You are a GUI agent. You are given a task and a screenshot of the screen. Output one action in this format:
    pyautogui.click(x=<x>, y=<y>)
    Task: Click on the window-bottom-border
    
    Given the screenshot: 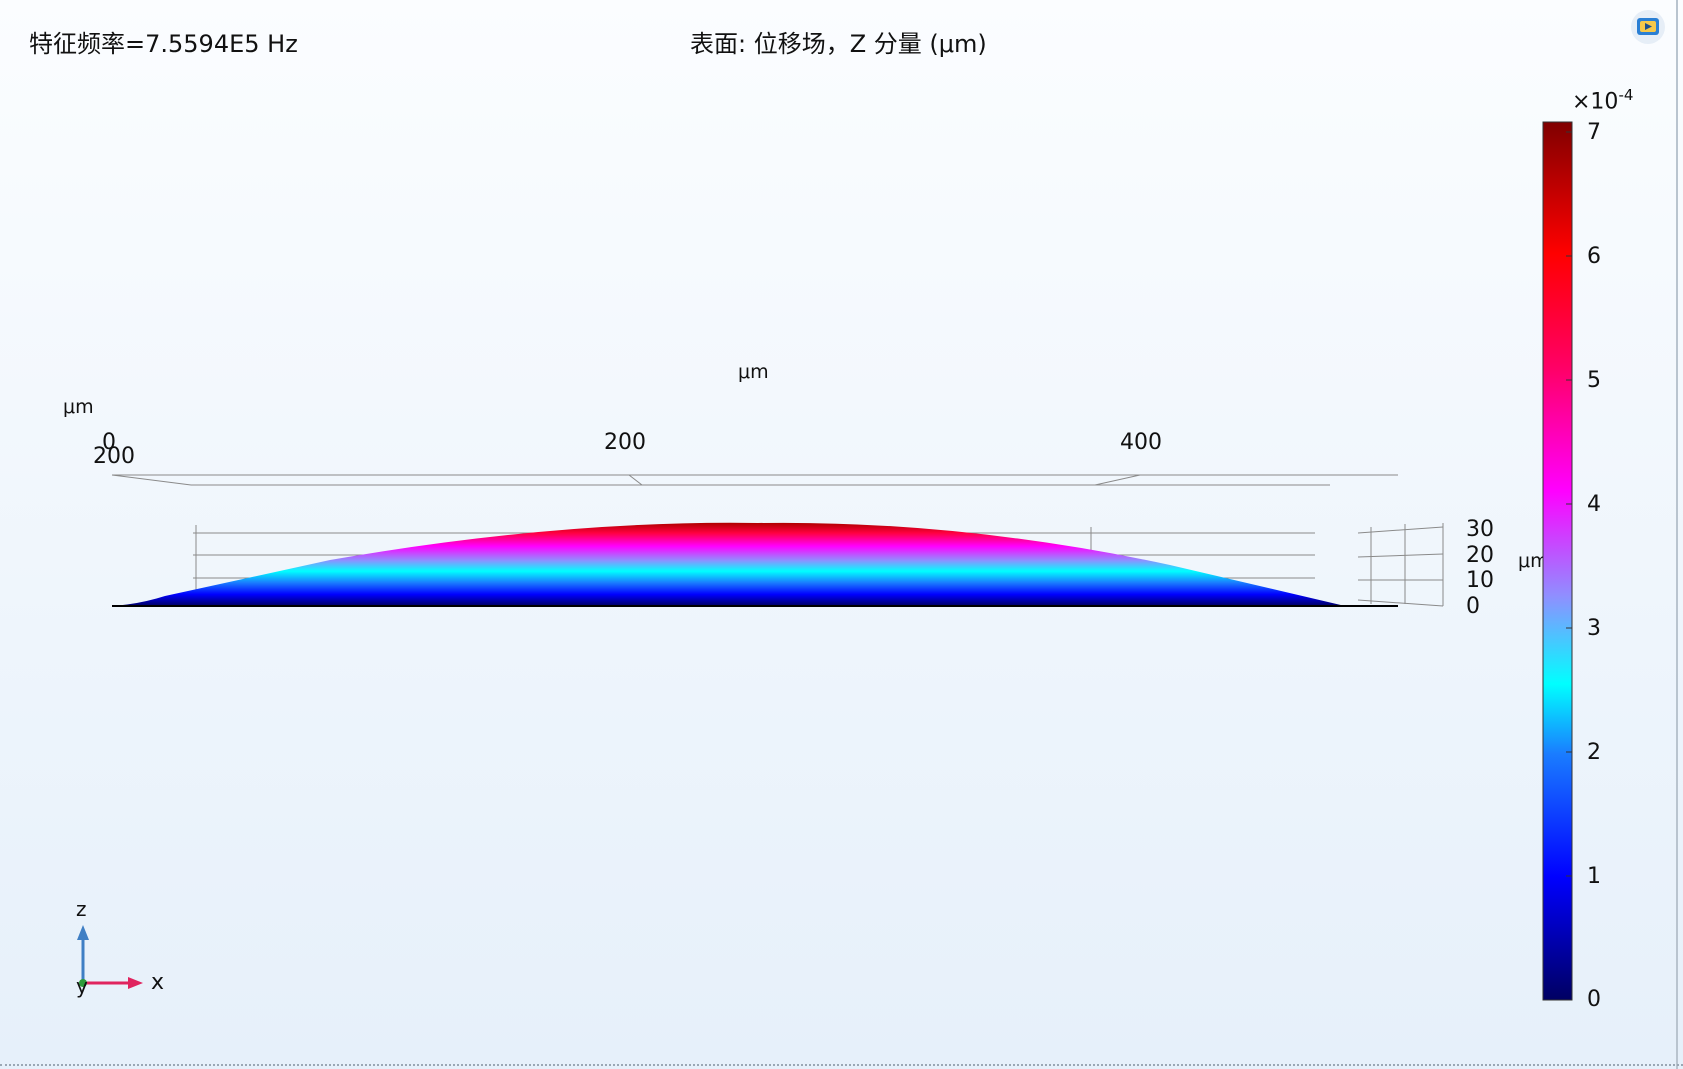 What is the action you would take?
    pyautogui.click(x=841, y=1065)
    